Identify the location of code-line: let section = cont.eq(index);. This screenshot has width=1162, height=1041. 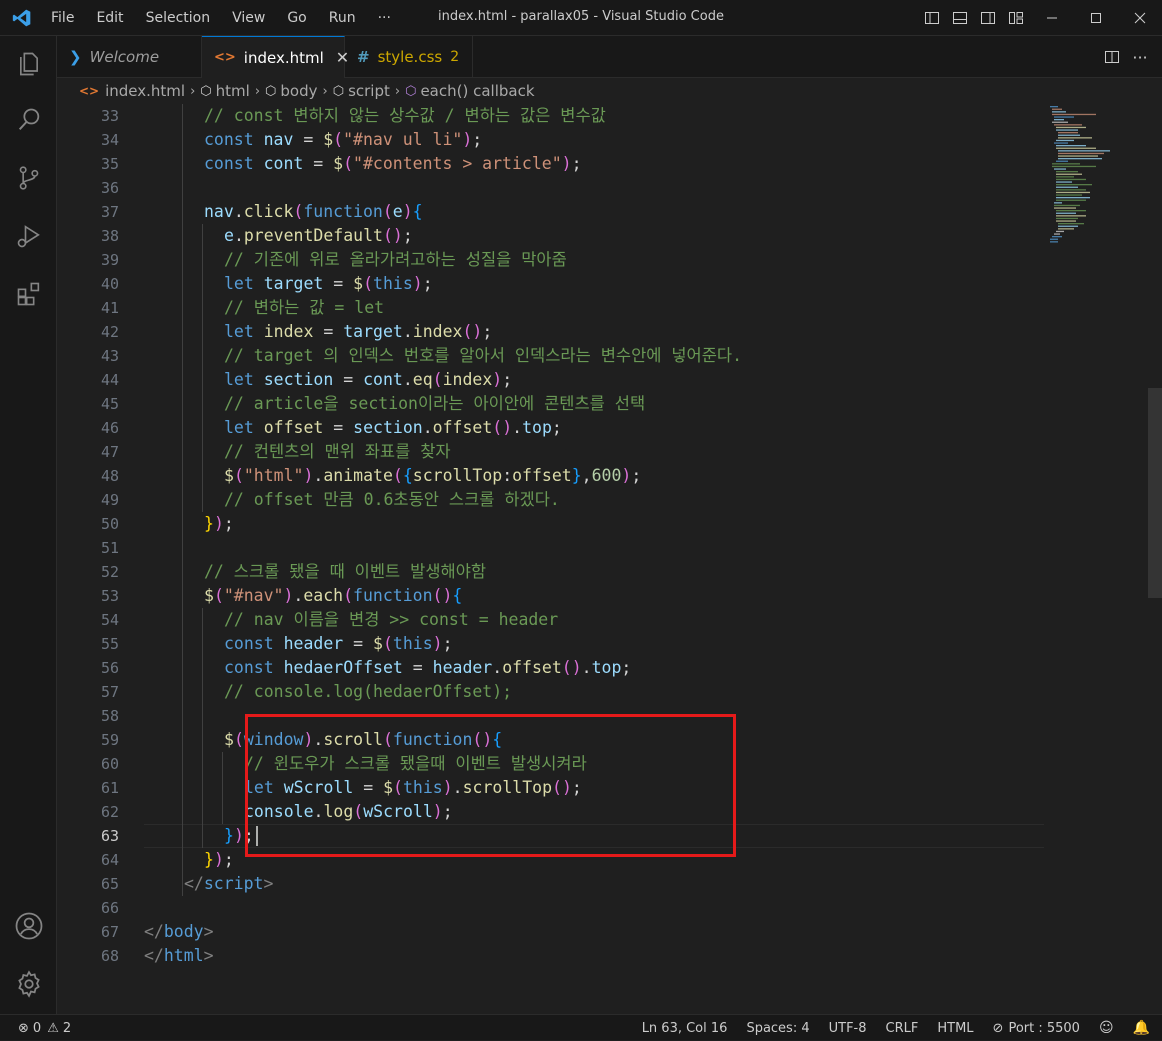
(368, 380).